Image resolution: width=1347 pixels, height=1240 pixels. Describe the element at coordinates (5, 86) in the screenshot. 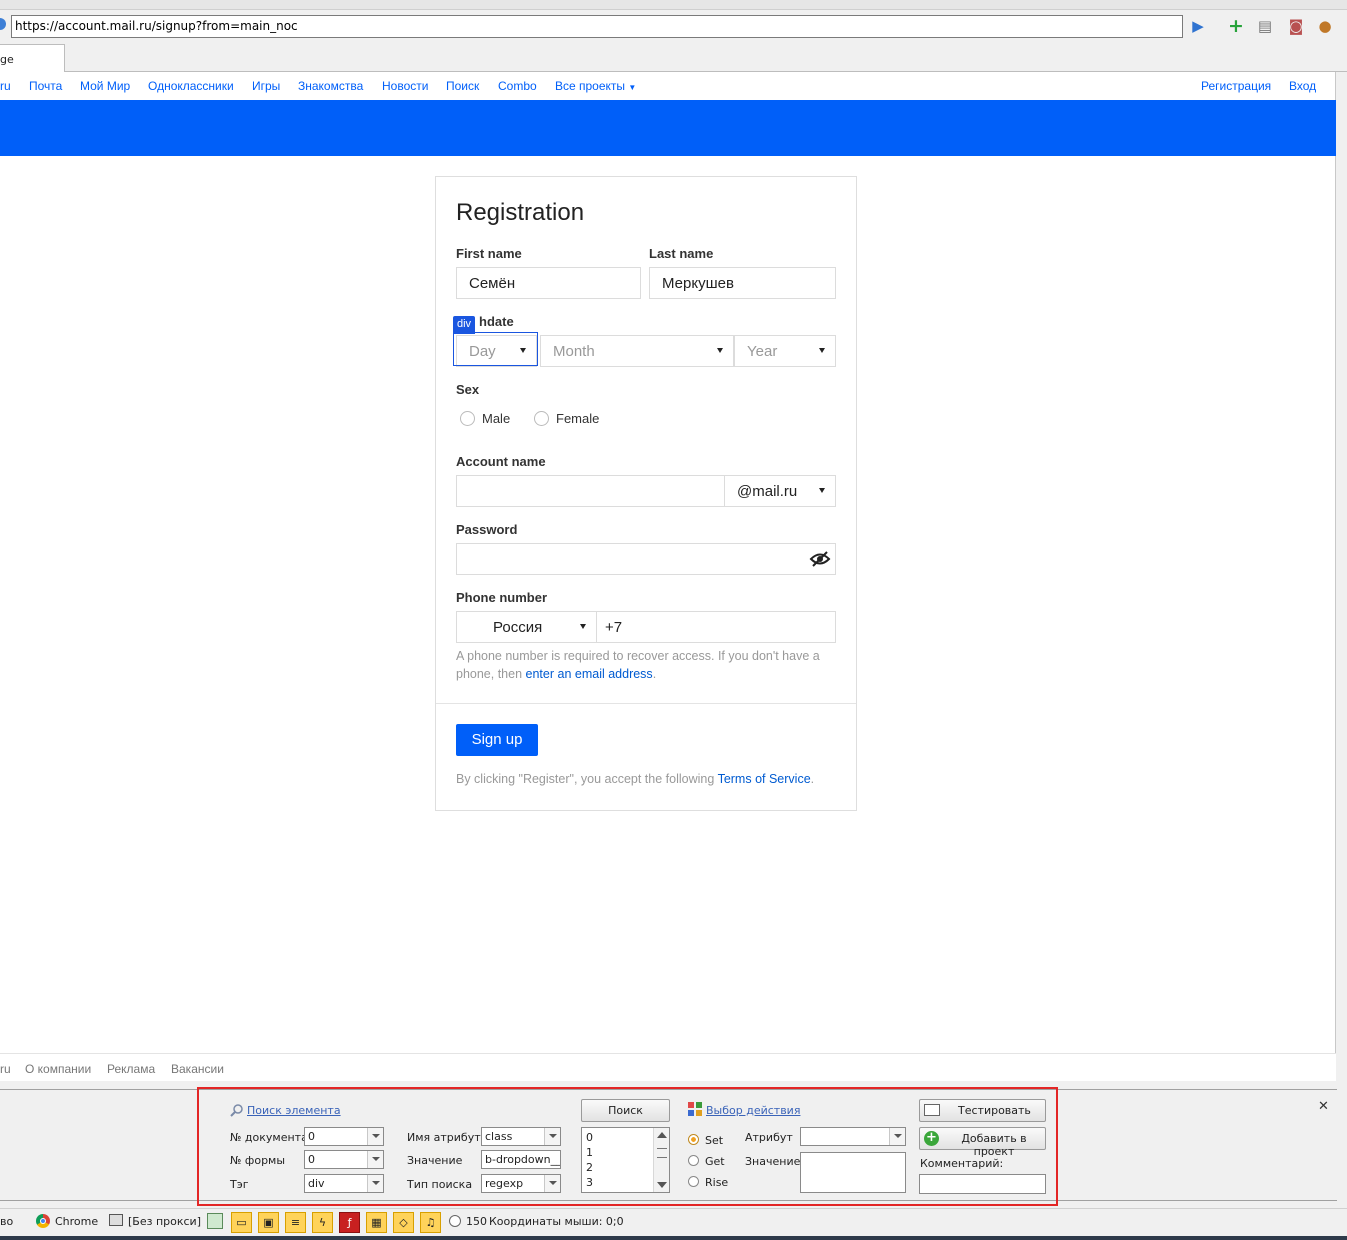

I see `nav-item-home: ru` at that location.